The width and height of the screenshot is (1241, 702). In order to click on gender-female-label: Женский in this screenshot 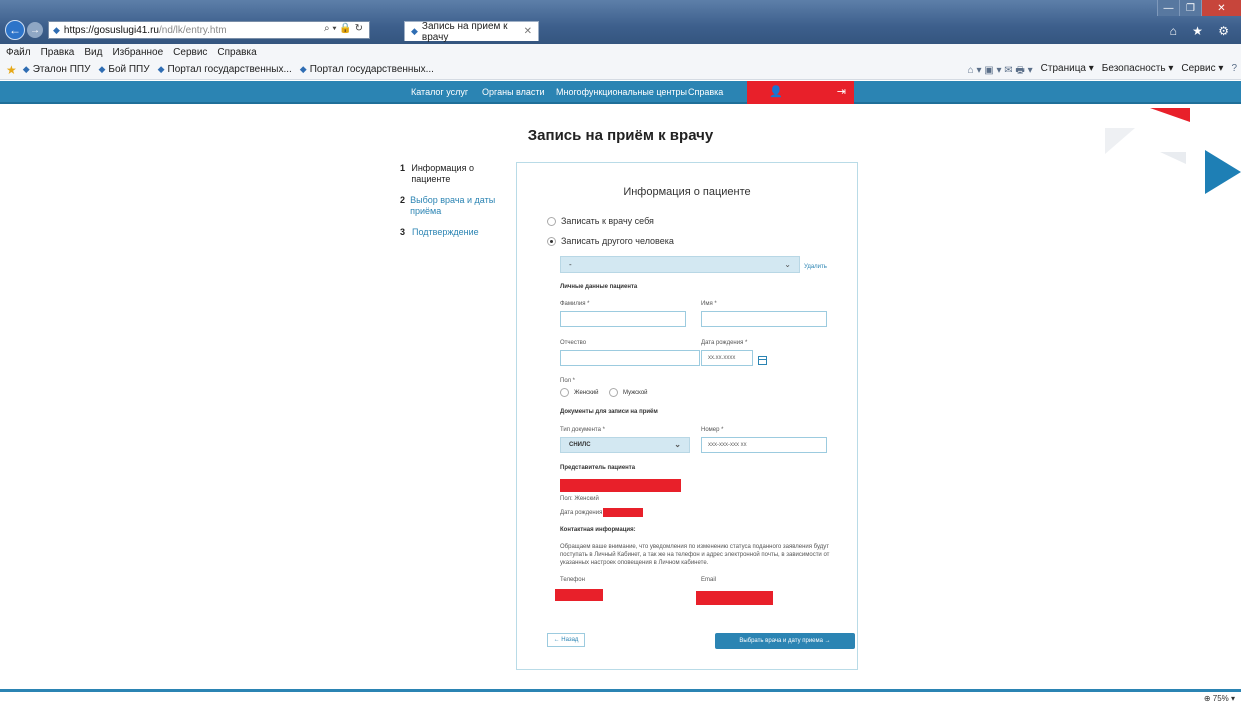, I will do `click(586, 392)`.